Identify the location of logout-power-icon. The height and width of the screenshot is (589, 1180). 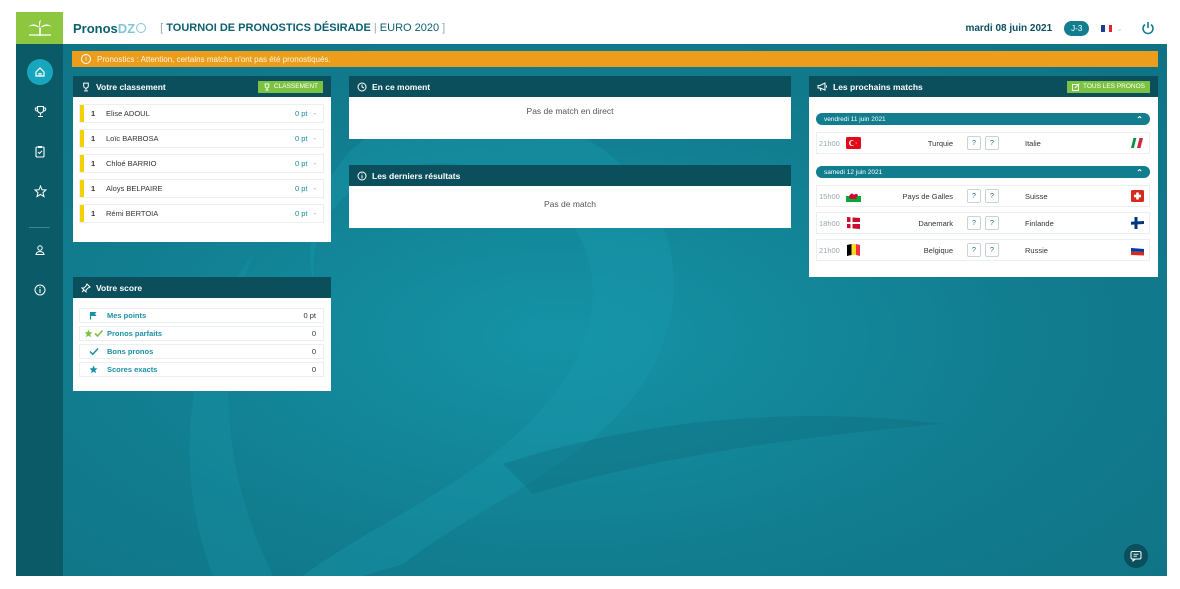
(1148, 28).